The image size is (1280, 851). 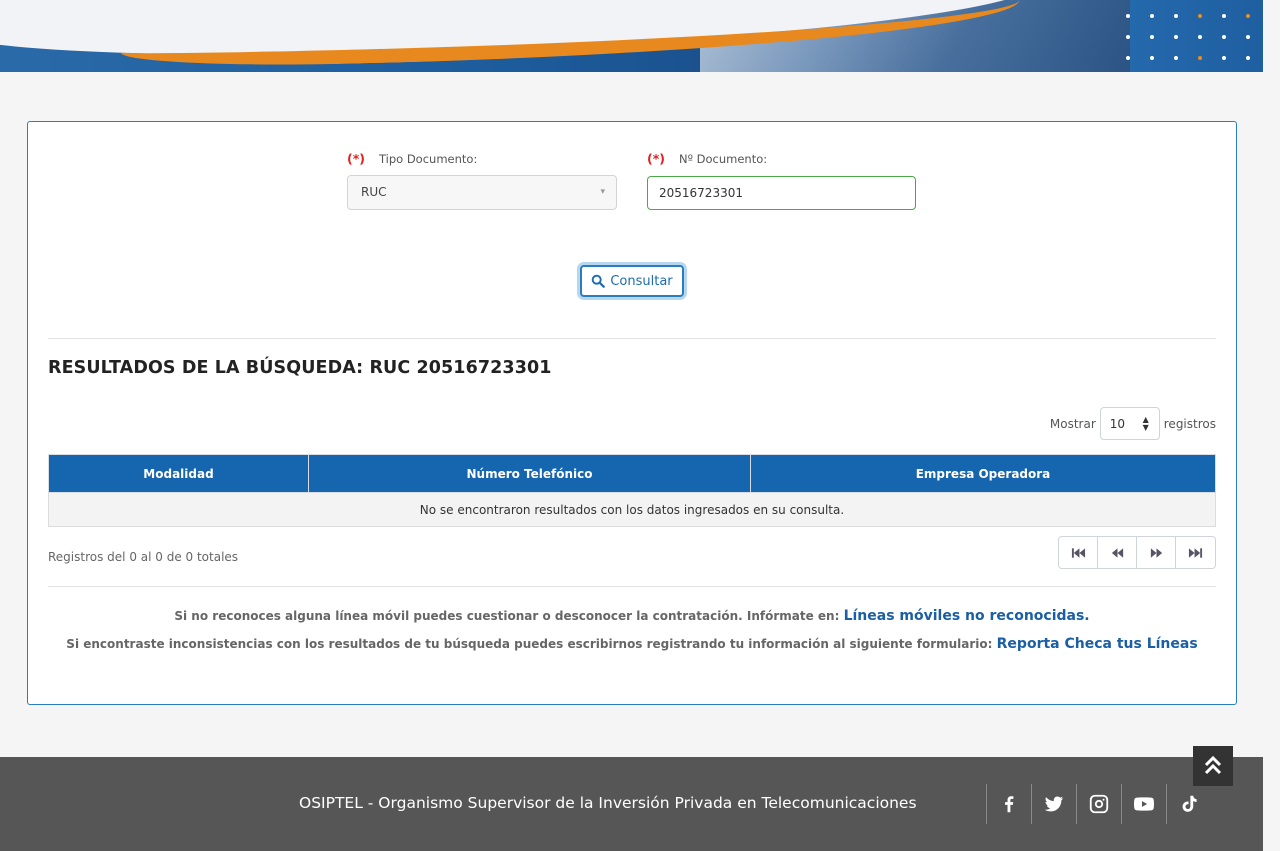 What do you see at coordinates (529, 473) in the screenshot?
I see `column-header-numero-telefonico: Número Telefónico` at bounding box center [529, 473].